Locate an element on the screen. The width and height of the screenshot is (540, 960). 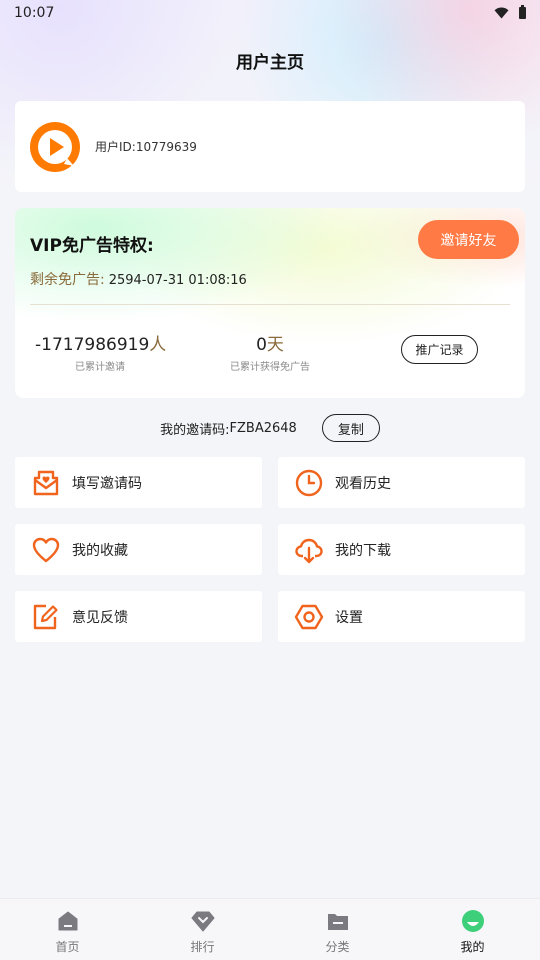
tab-home: 首页 is located at coordinates (67, 929).